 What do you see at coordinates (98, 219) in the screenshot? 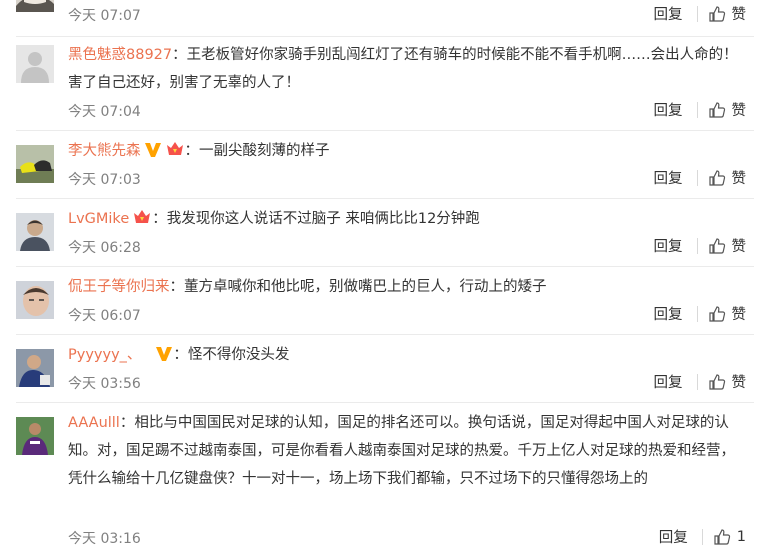
I see `comment-username: LvGMike` at bounding box center [98, 219].